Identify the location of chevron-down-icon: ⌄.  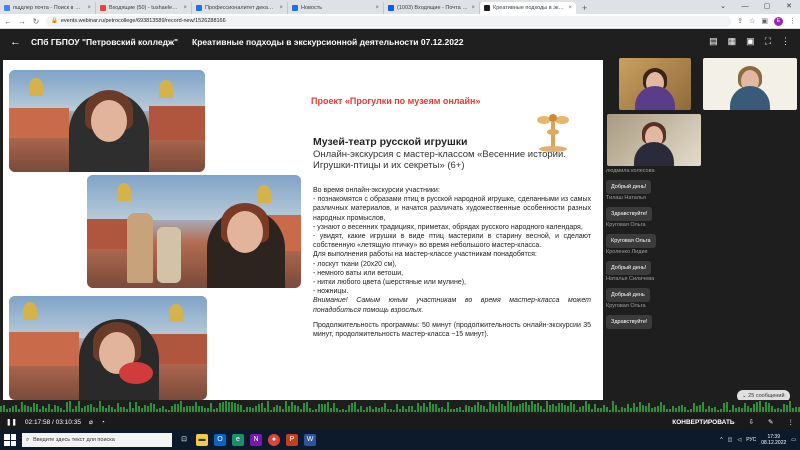
(723, 7).